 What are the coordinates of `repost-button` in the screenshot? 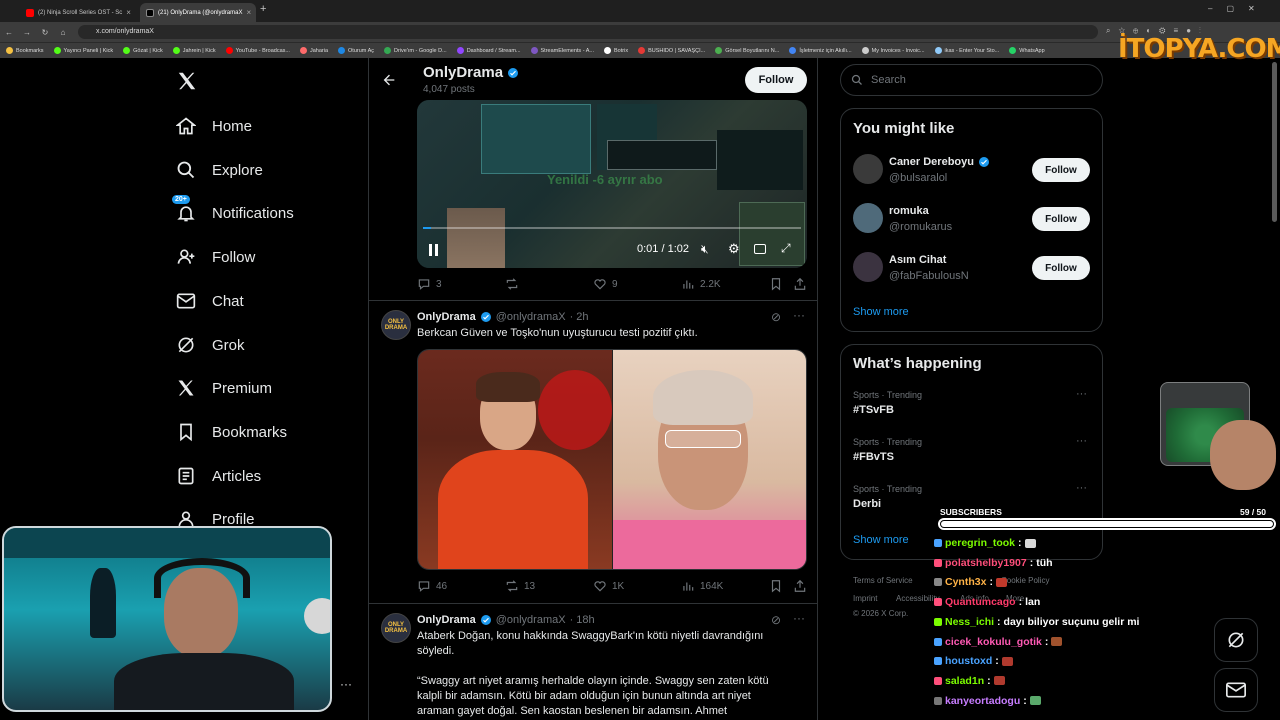 It's located at (514, 284).